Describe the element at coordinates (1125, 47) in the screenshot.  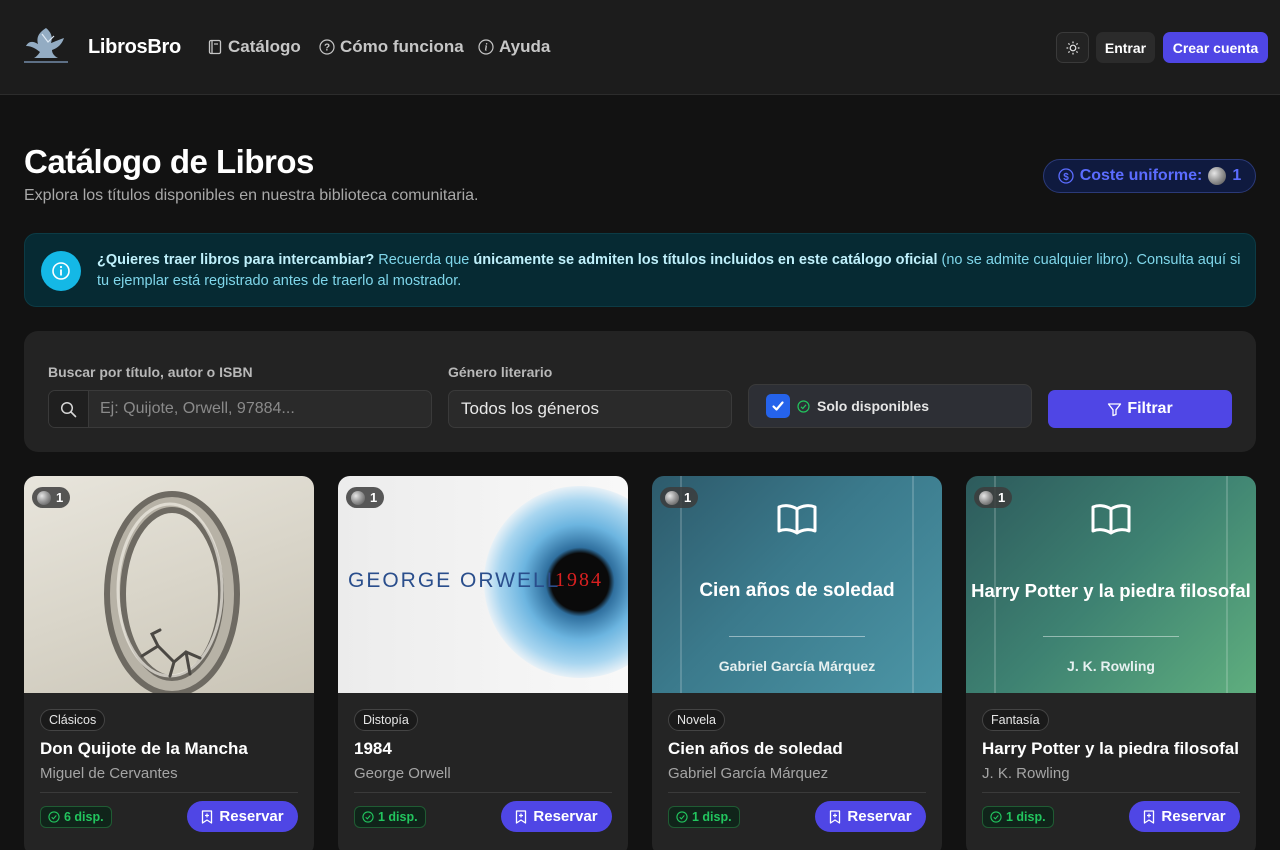
I see `login-button: Entrar` at that location.